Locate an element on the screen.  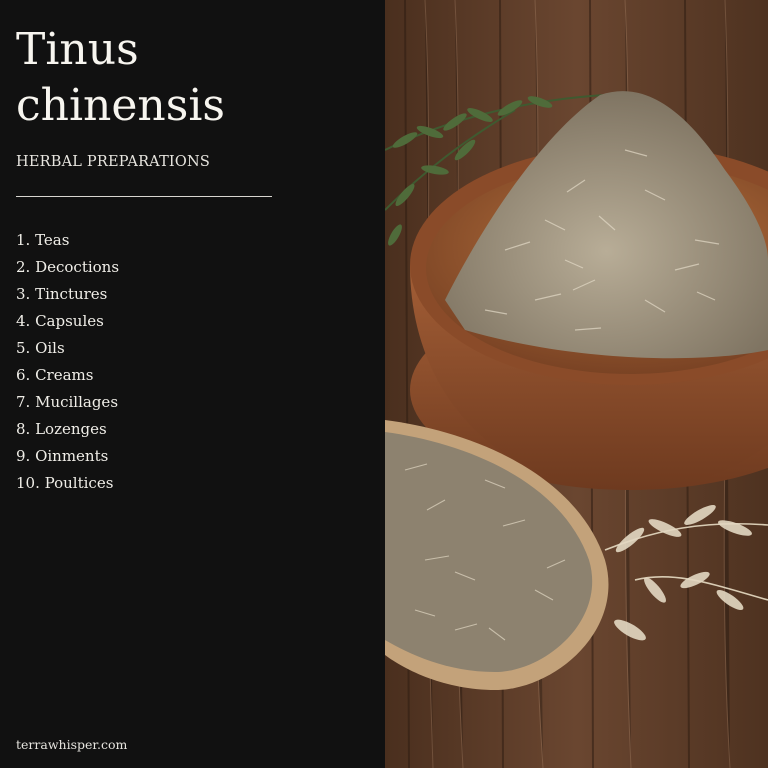
list-item: 2. Decoctions is located at coordinates (68, 267).